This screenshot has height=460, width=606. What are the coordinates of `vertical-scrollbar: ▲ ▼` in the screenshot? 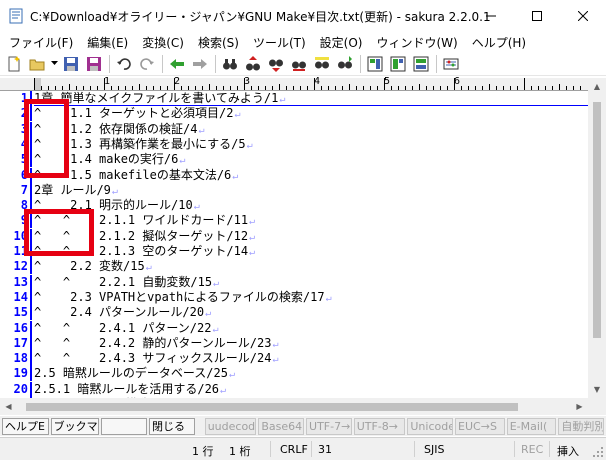 It's located at (597, 238).